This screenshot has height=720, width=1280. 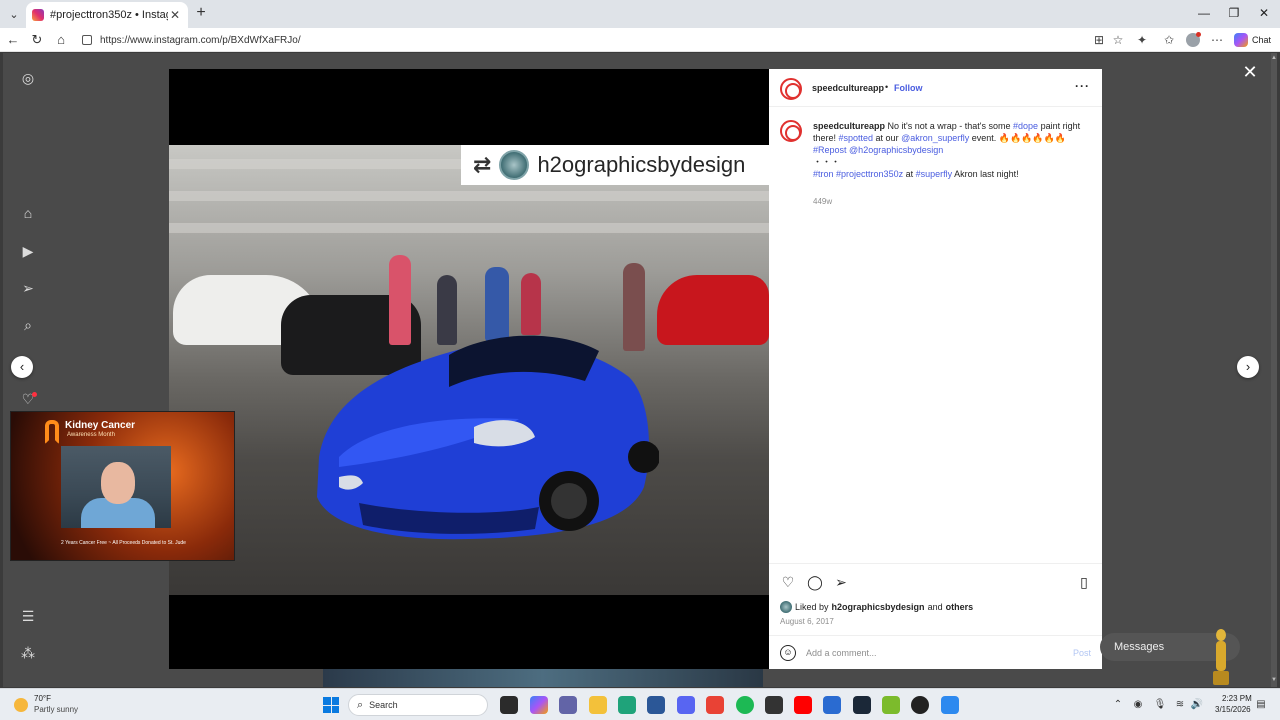 I want to click on golden-statue-overlay, so click(x=1221, y=657).